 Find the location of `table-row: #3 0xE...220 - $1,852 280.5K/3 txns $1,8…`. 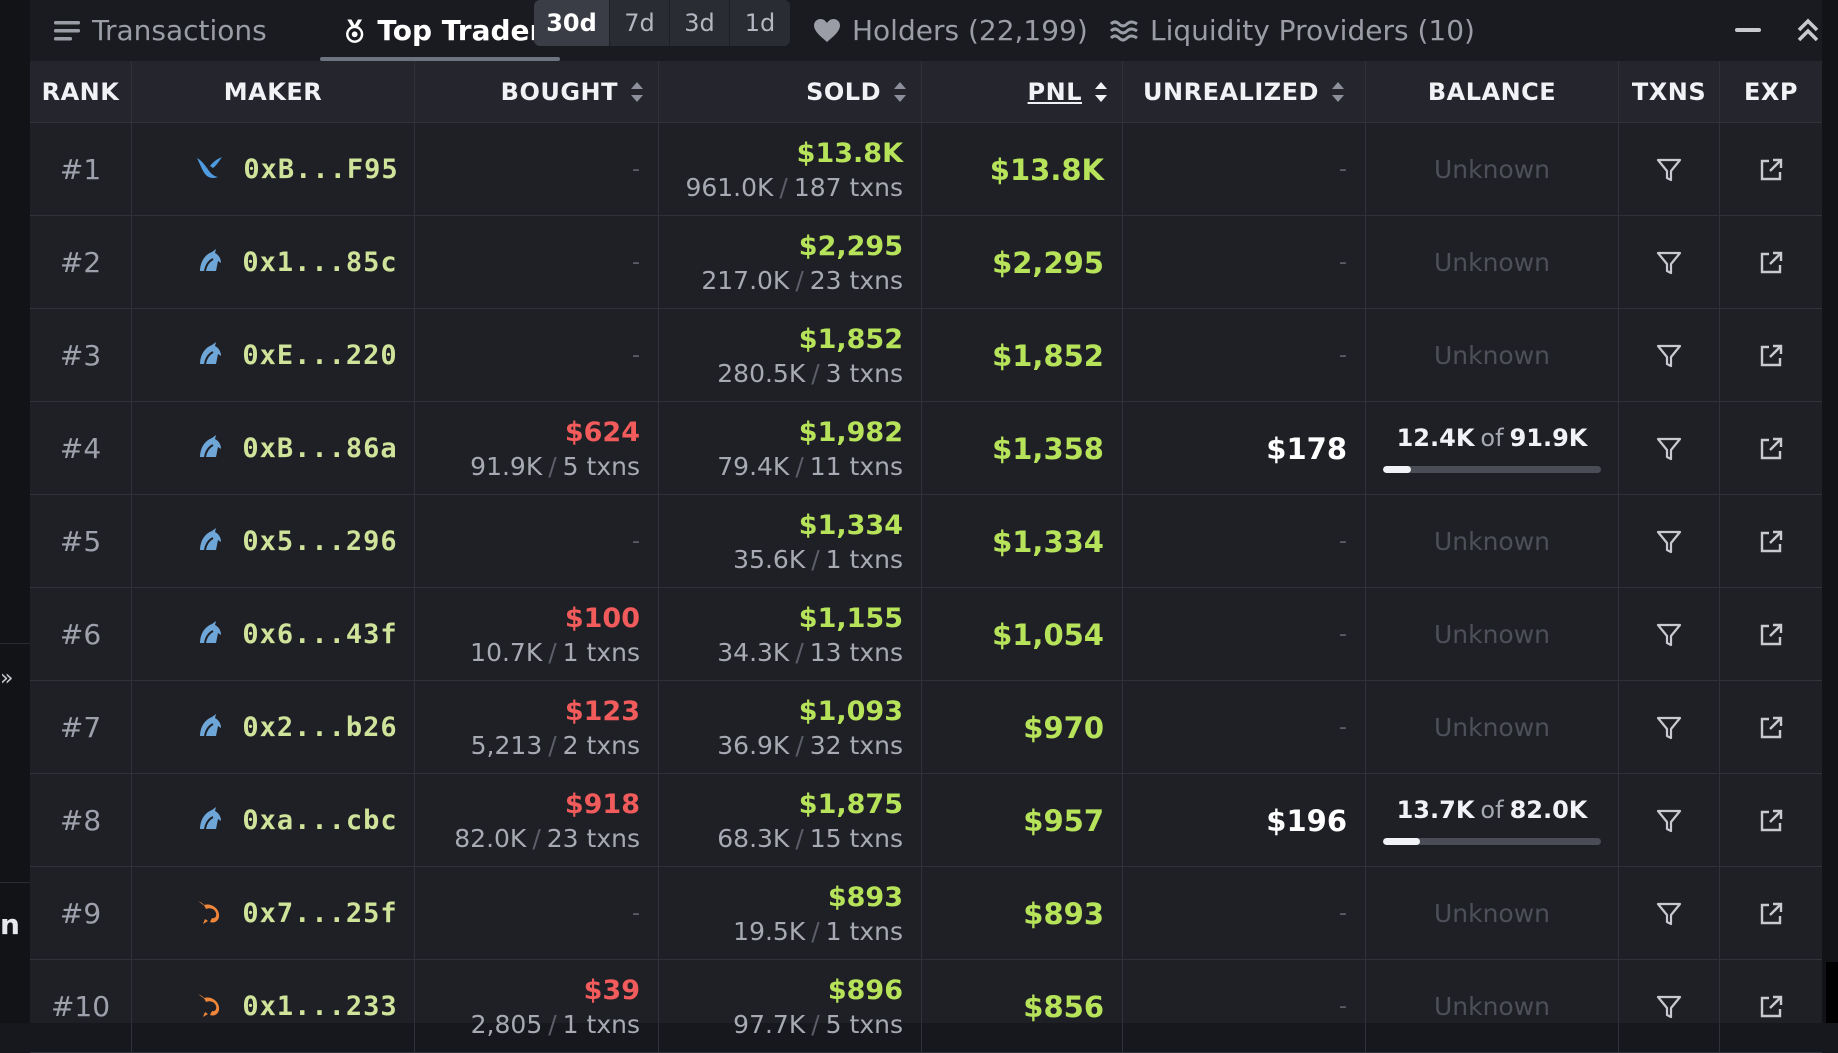

table-row: #3 0xE...220 - $1,852 280.5K/3 txns $1,8… is located at coordinates (926, 355).